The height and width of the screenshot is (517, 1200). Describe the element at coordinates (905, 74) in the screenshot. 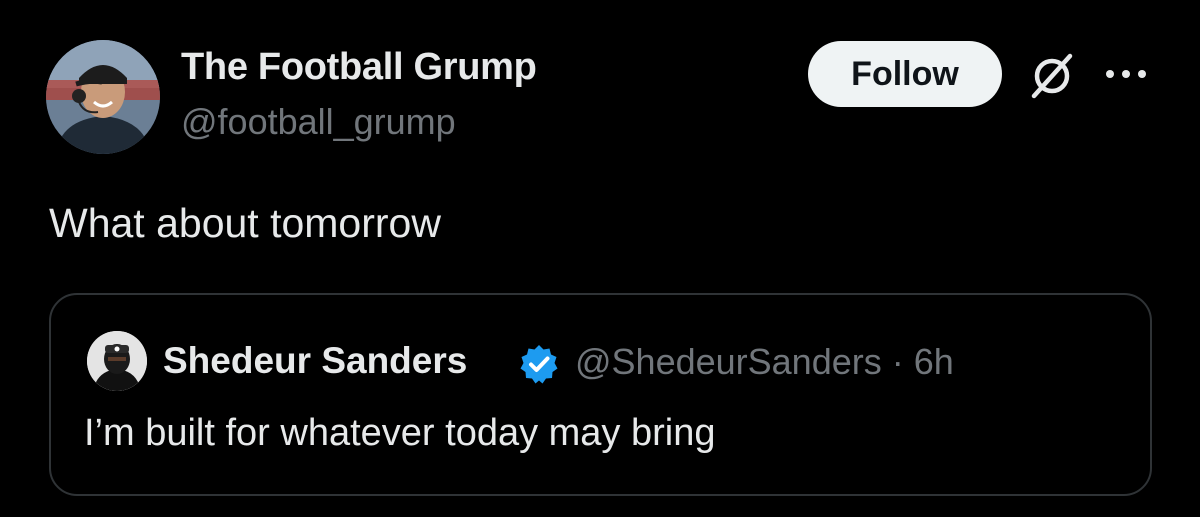

I see `follow-button: Follow` at that location.